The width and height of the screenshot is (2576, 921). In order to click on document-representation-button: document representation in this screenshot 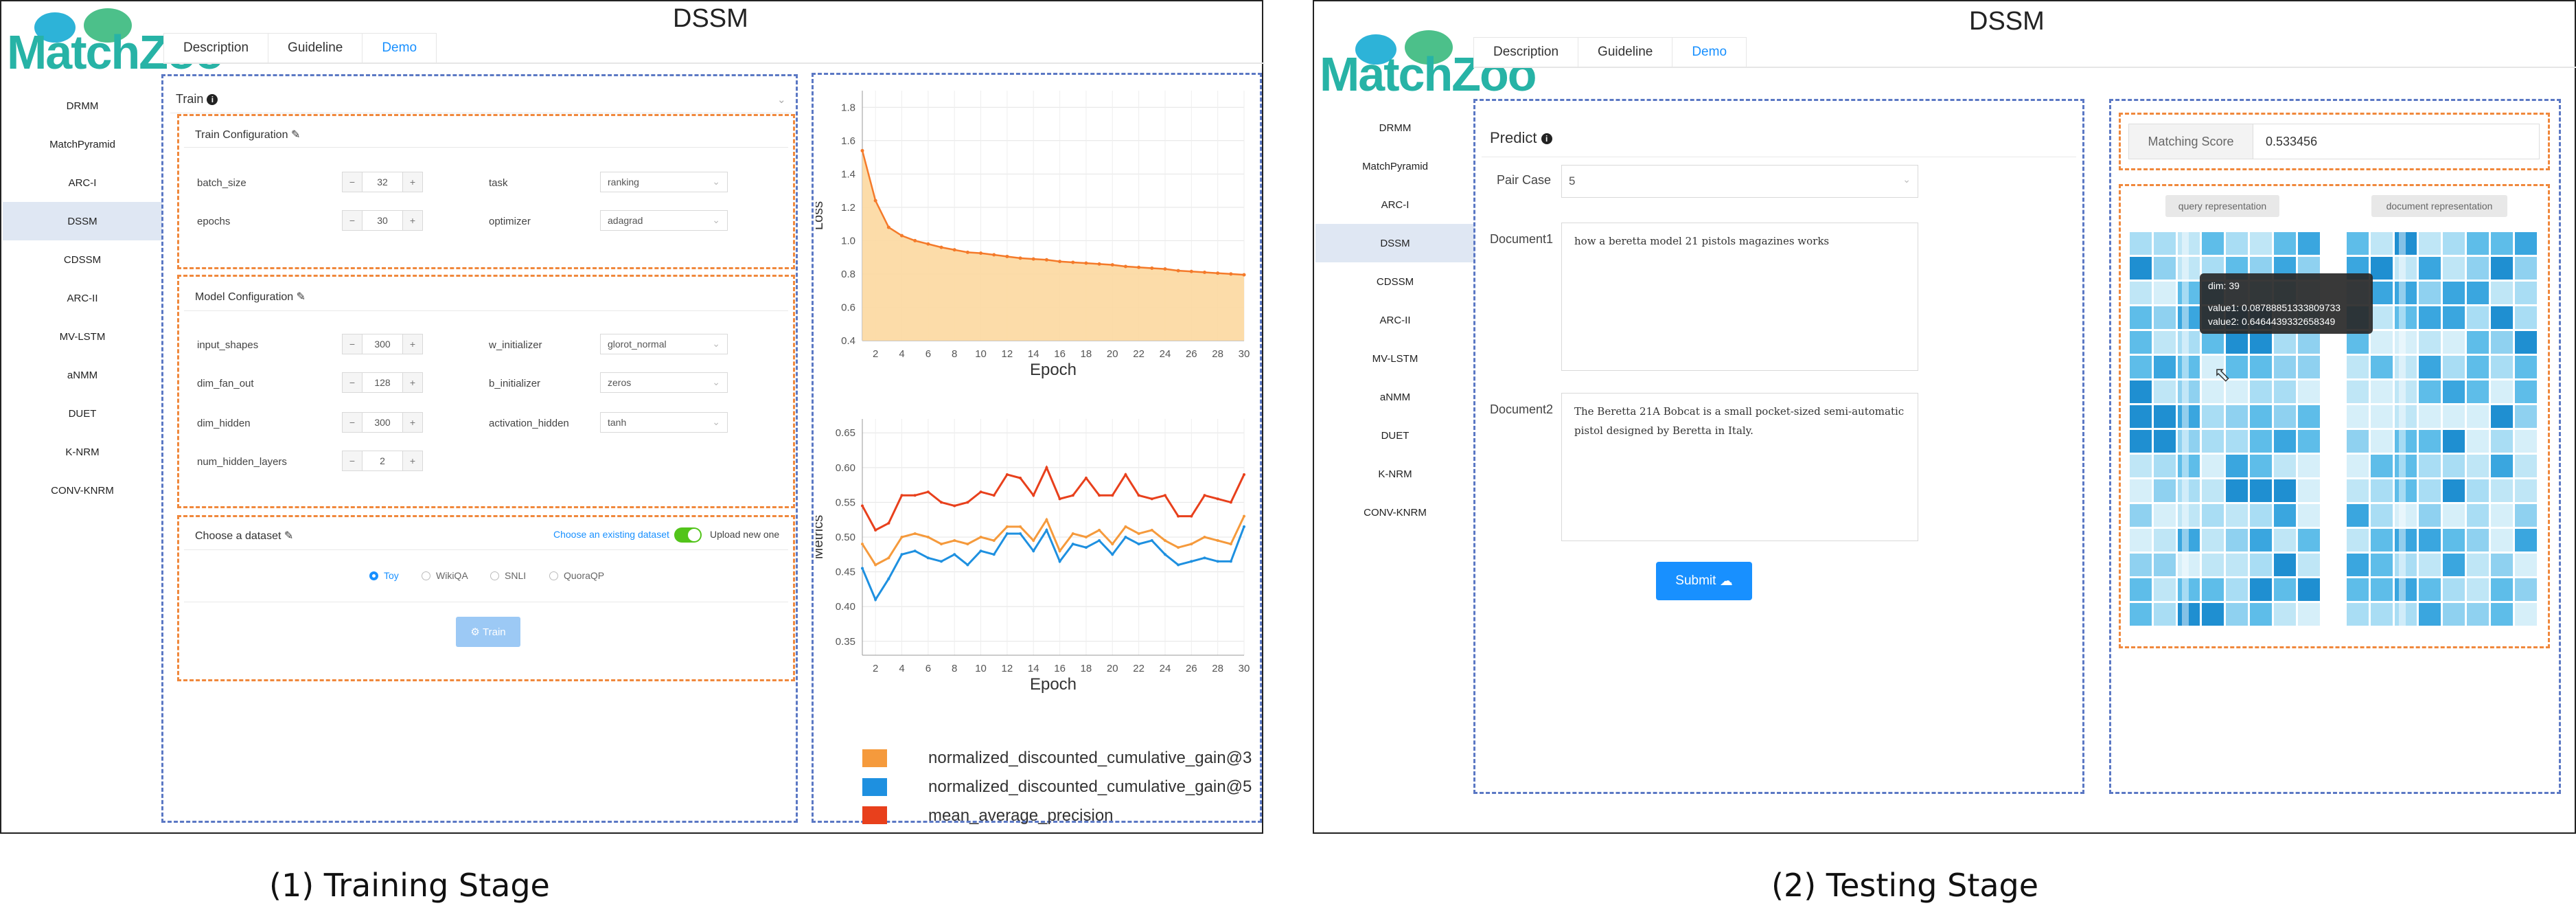, I will do `click(2439, 206)`.